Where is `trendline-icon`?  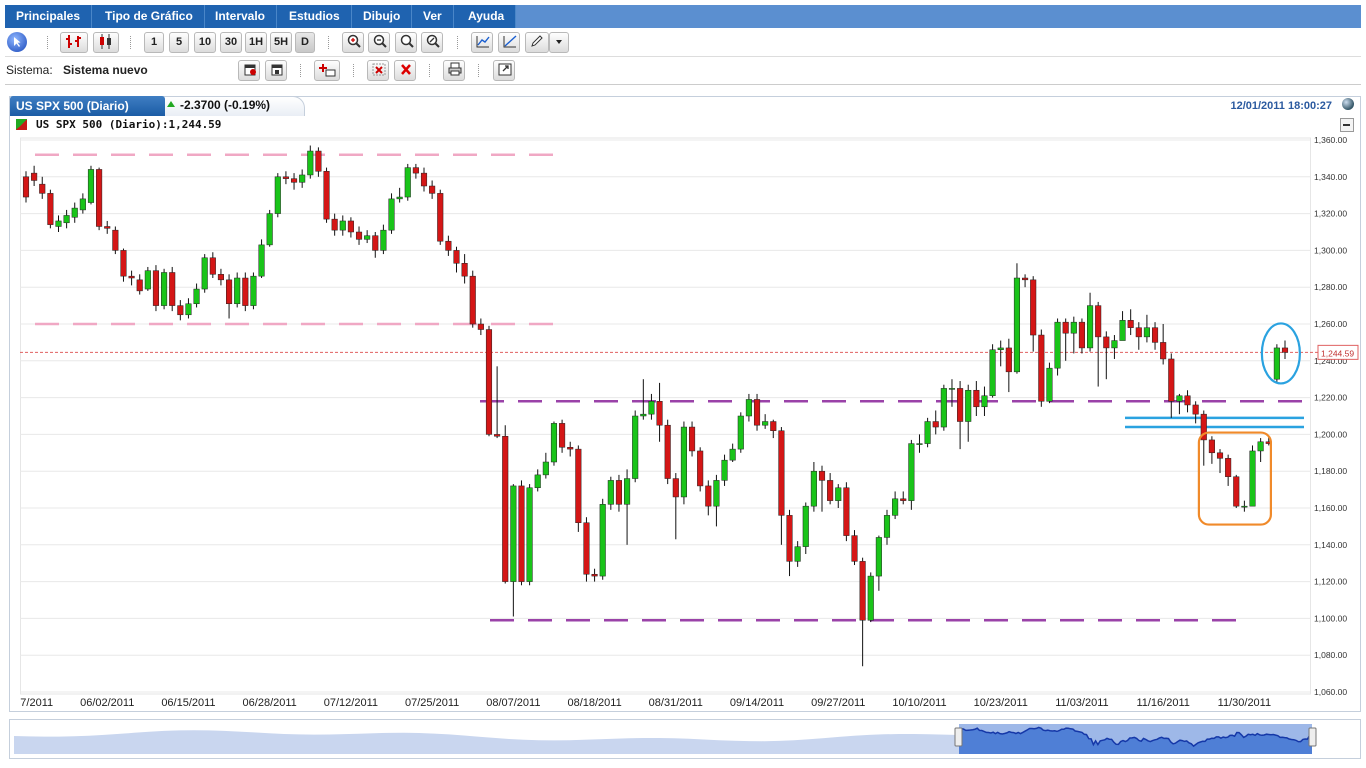
trendline-icon is located at coordinates (509, 42).